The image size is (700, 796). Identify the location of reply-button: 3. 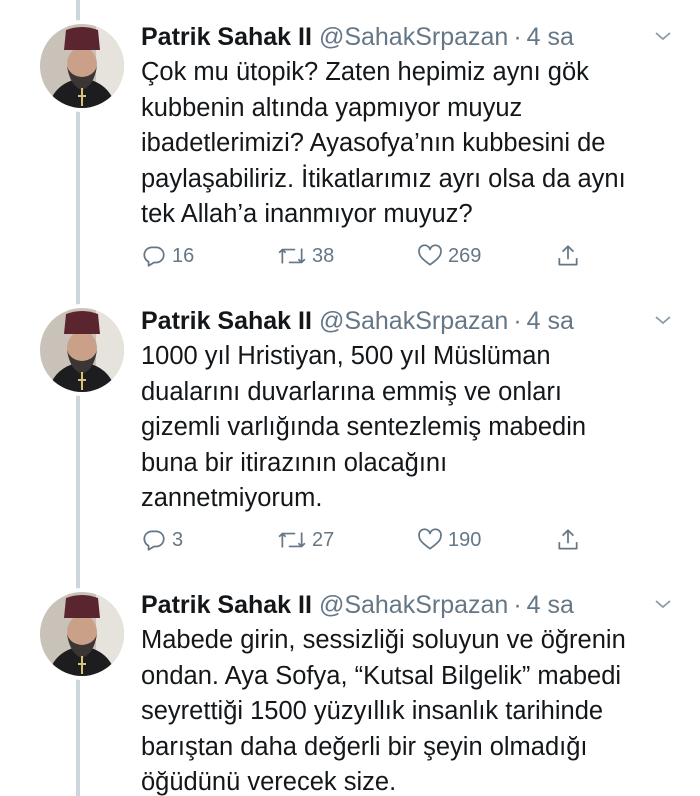
(162, 540).